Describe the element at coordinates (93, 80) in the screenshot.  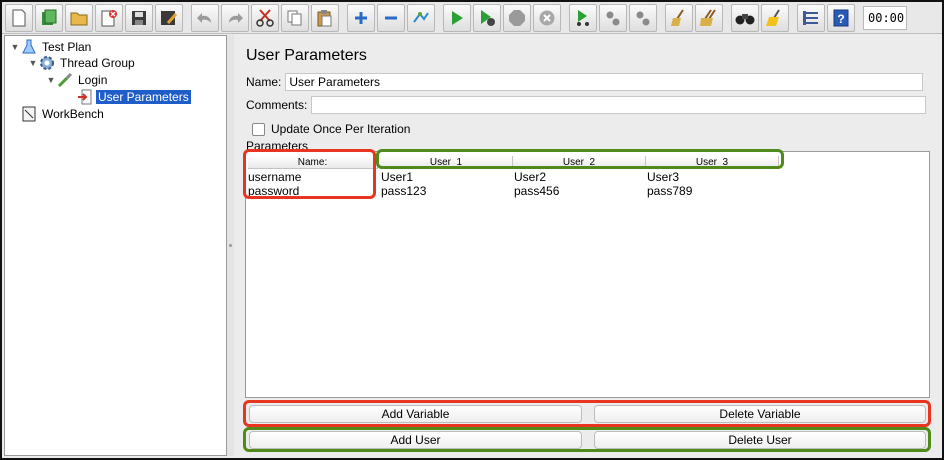
I see `tree-label-login: Login` at that location.